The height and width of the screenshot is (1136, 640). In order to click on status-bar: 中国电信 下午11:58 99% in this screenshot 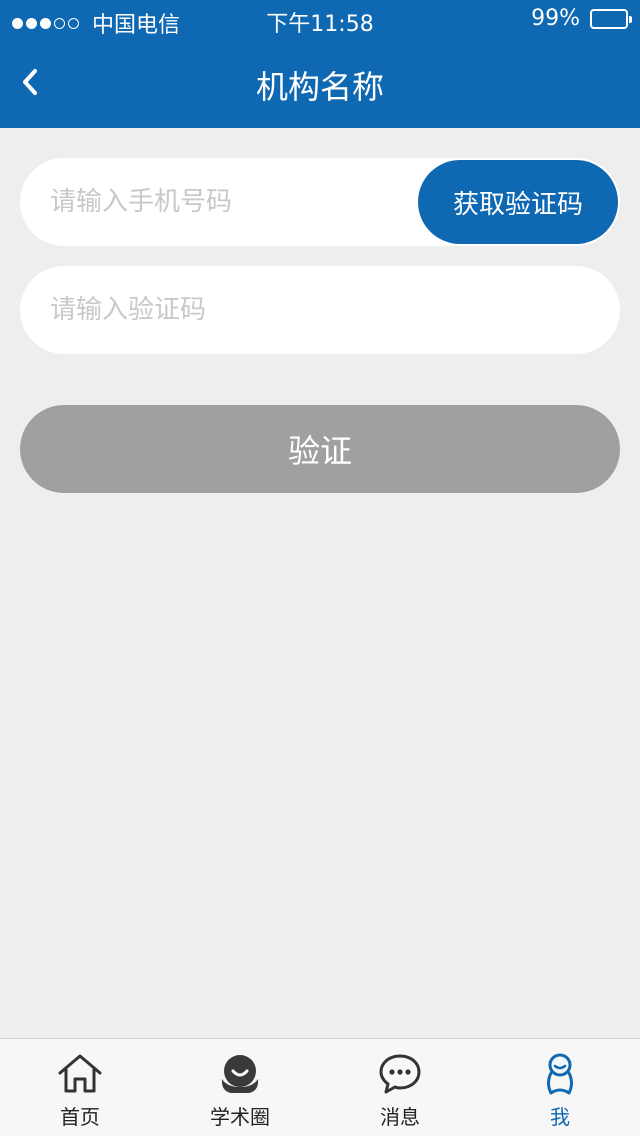, I will do `click(320, 20)`.